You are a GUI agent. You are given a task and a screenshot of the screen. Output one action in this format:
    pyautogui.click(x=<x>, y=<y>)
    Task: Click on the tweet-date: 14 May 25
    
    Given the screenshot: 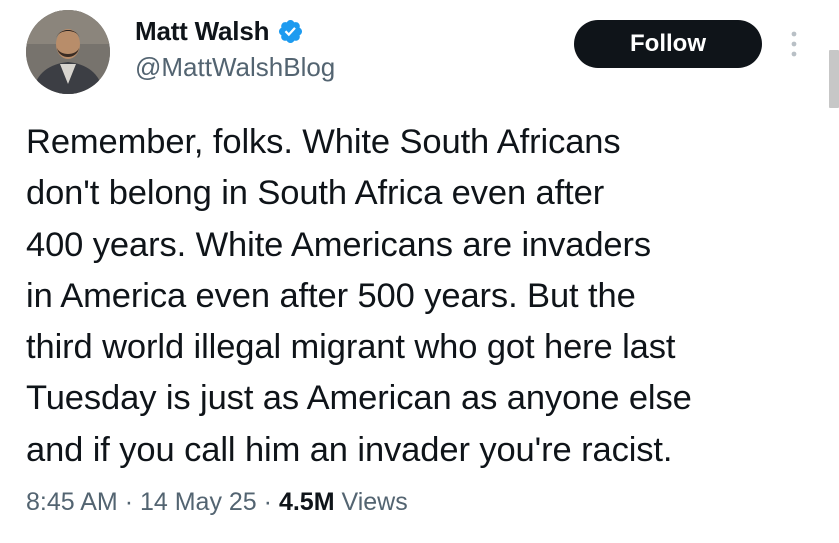 What is the action you would take?
    pyautogui.click(x=198, y=502)
    